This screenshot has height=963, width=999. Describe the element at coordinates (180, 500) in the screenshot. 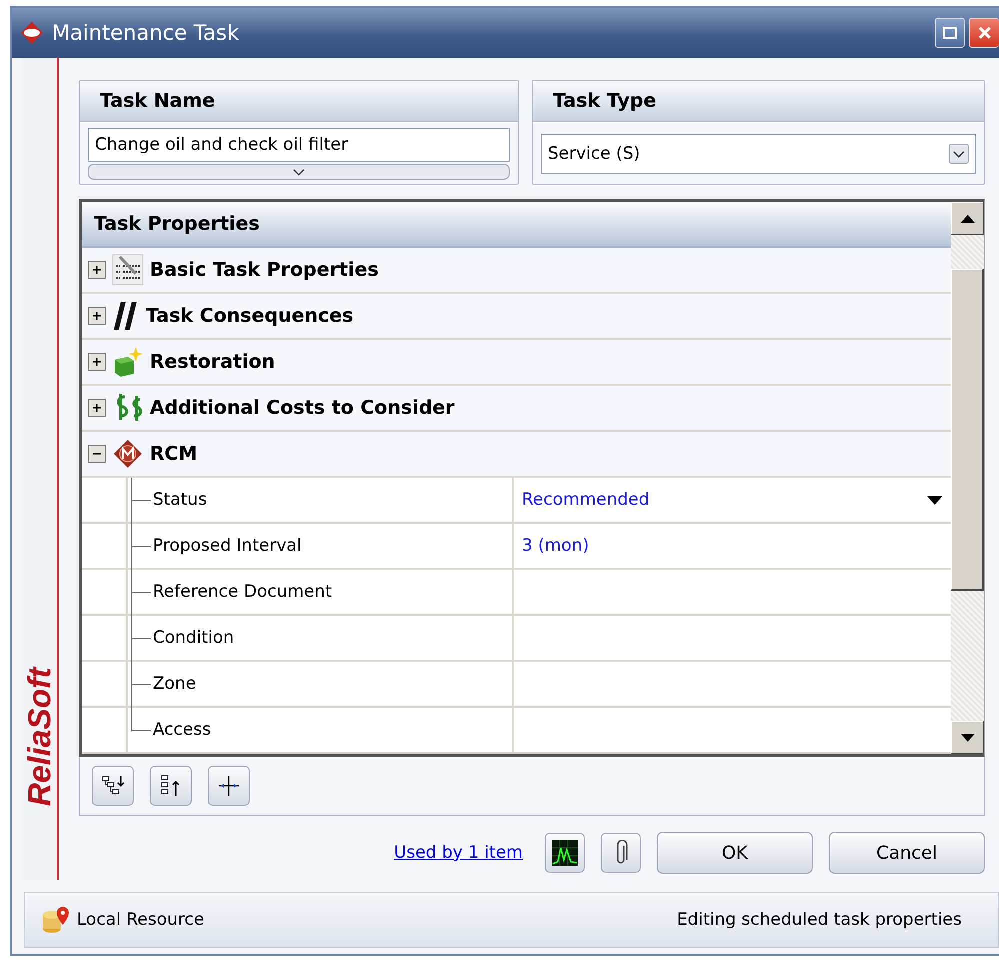

I see `property-name: Status` at that location.